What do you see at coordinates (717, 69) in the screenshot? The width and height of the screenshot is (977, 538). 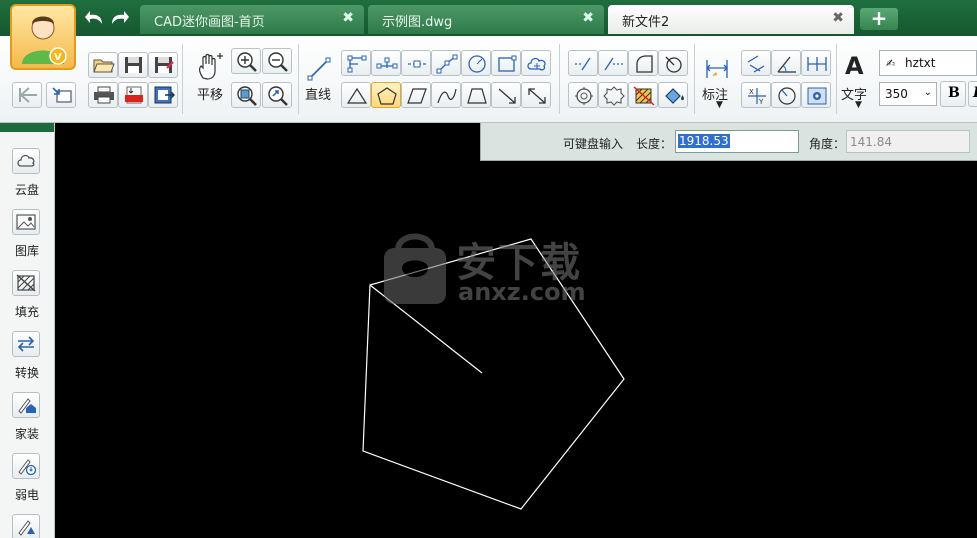 I see `dimension-tool-icon` at bounding box center [717, 69].